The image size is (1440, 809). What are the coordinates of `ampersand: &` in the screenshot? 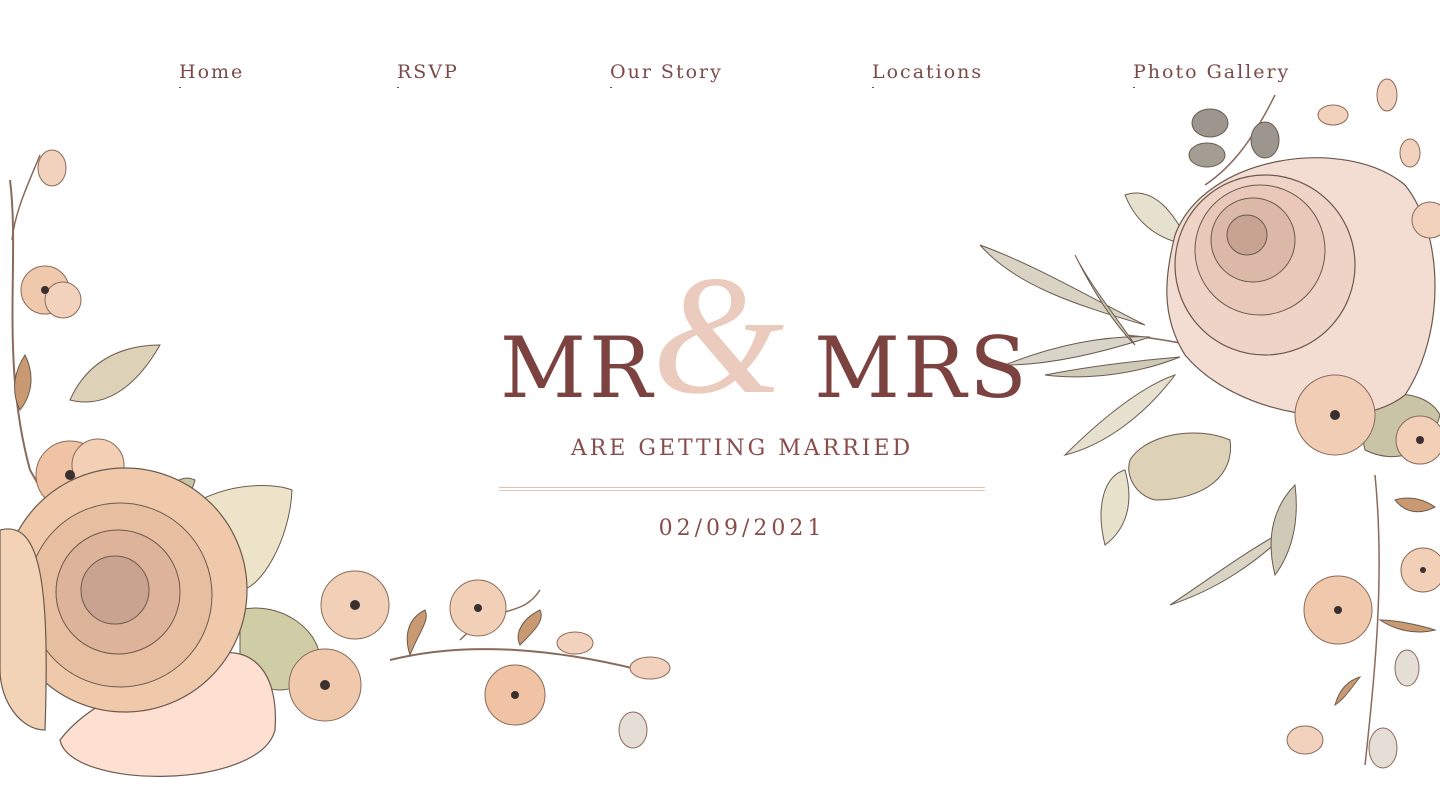 It's located at (718, 335).